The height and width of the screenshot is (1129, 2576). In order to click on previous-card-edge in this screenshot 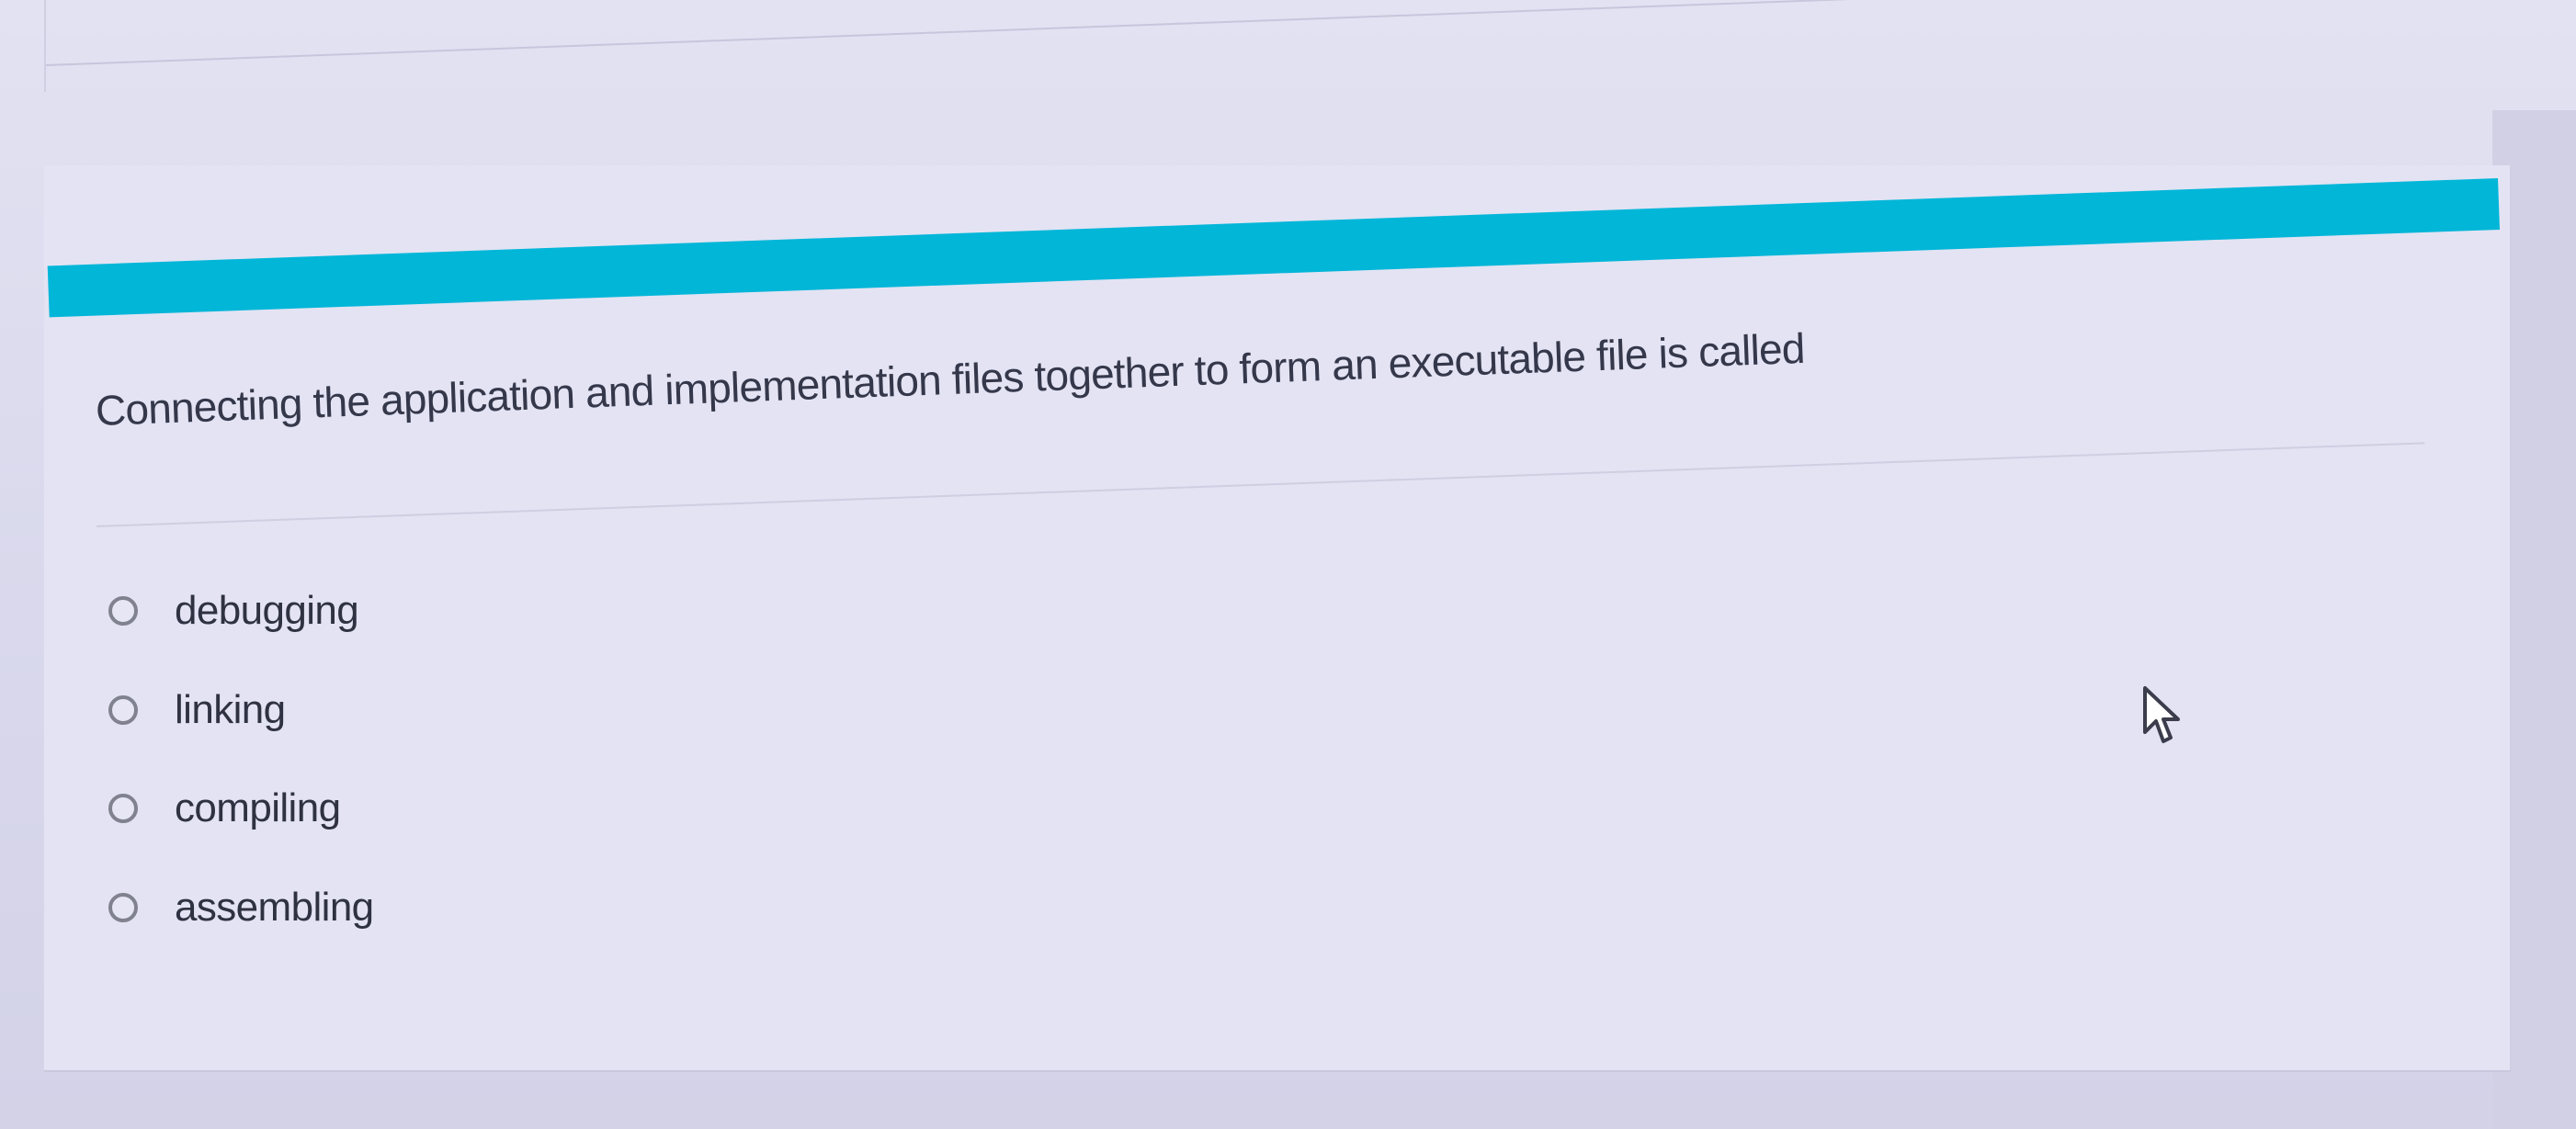, I will do `click(45, 46)`.